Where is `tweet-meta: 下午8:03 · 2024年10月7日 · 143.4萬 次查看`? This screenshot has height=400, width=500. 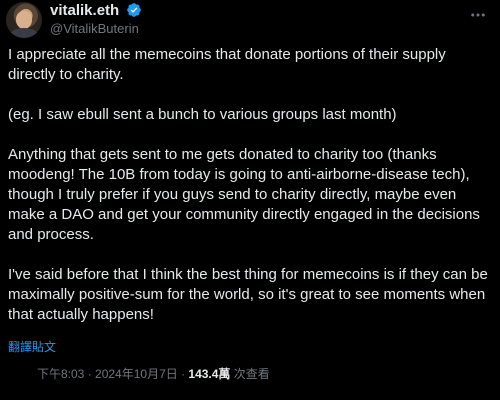
tweet-meta: 下午8:03 · 2024年10月7日 · 143.4萬 次查看 is located at coordinates (153, 374).